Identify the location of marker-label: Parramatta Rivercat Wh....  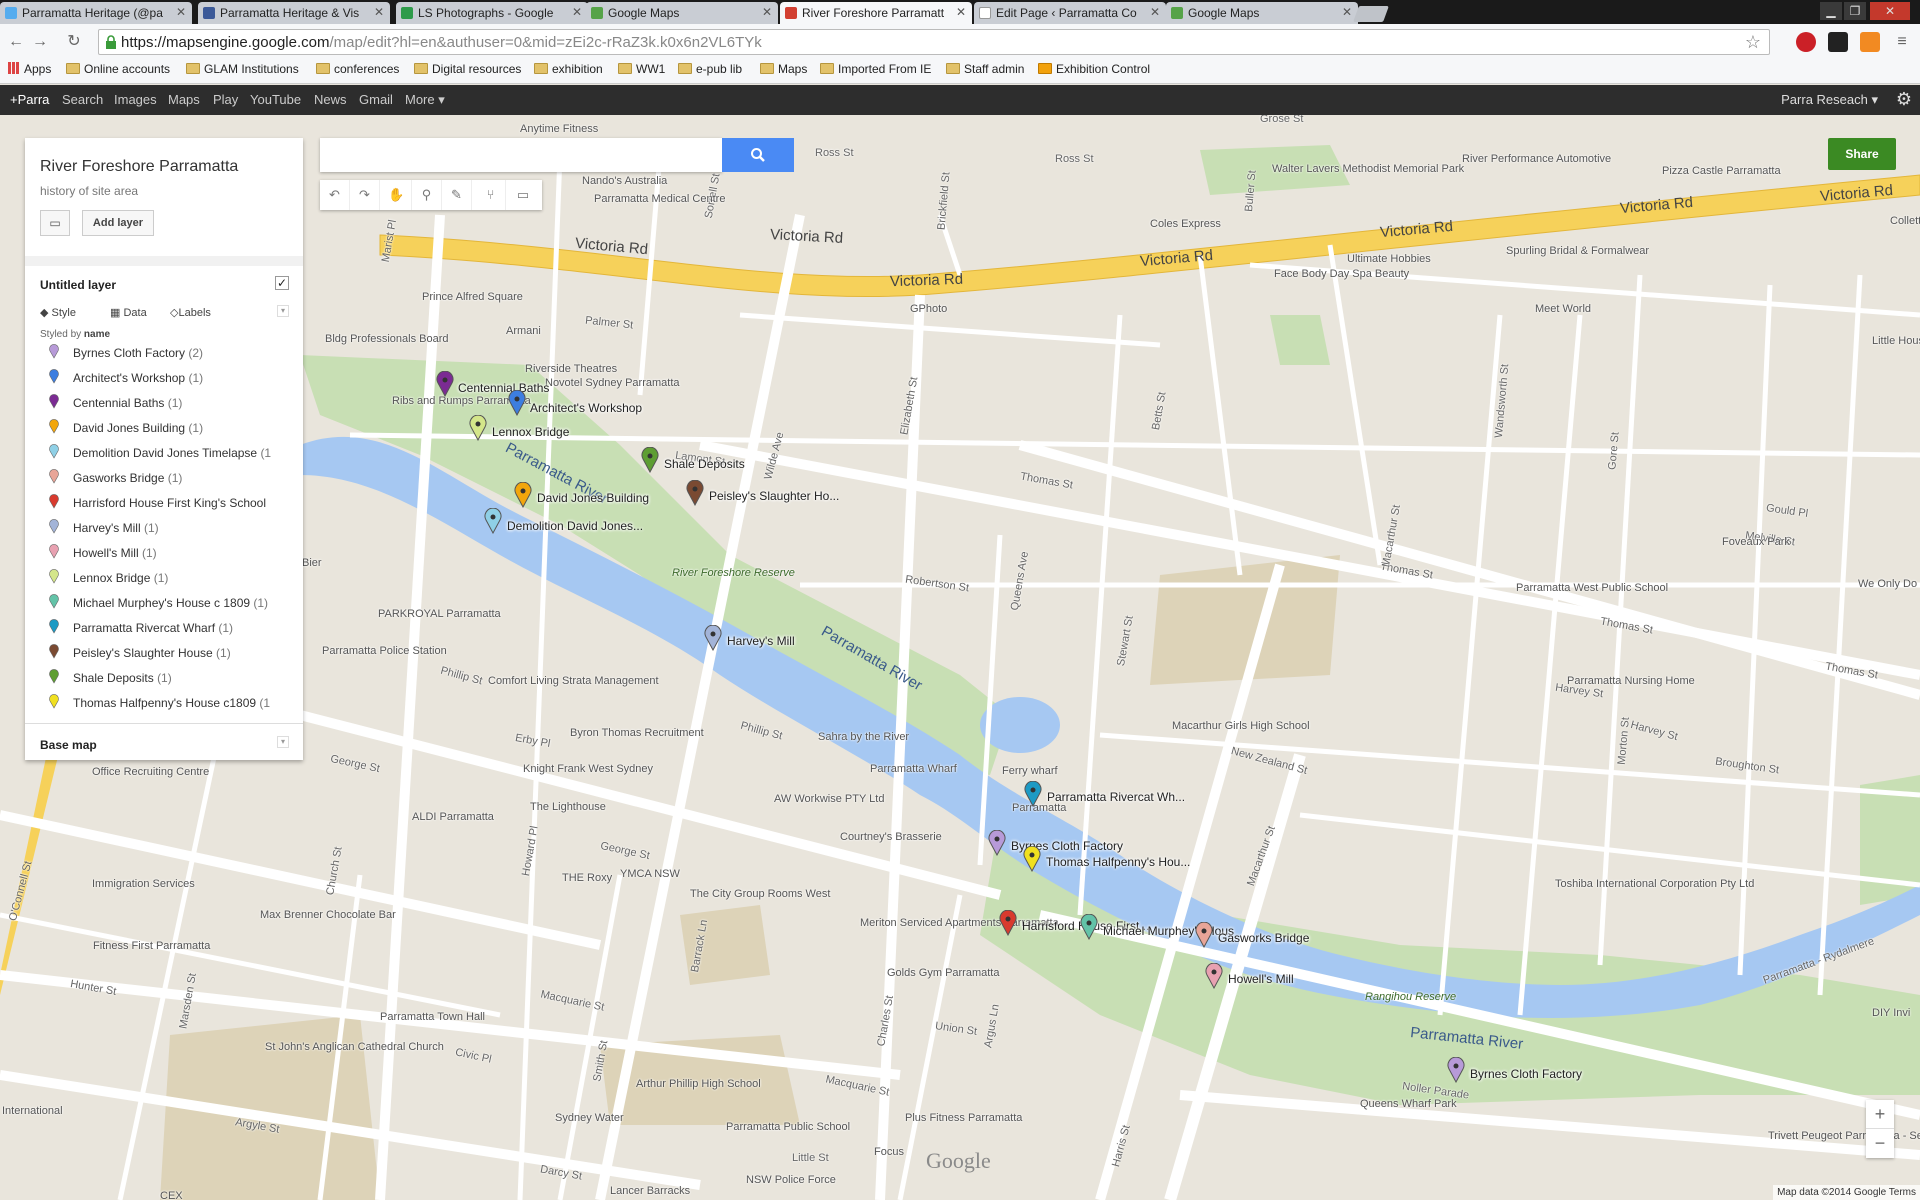
(1116, 797).